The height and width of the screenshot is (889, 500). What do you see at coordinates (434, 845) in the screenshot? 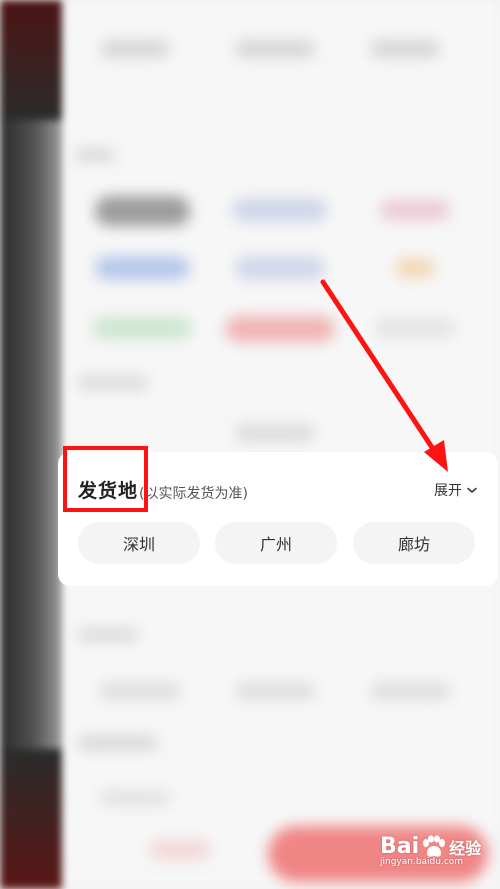
I see `paw-icon` at bounding box center [434, 845].